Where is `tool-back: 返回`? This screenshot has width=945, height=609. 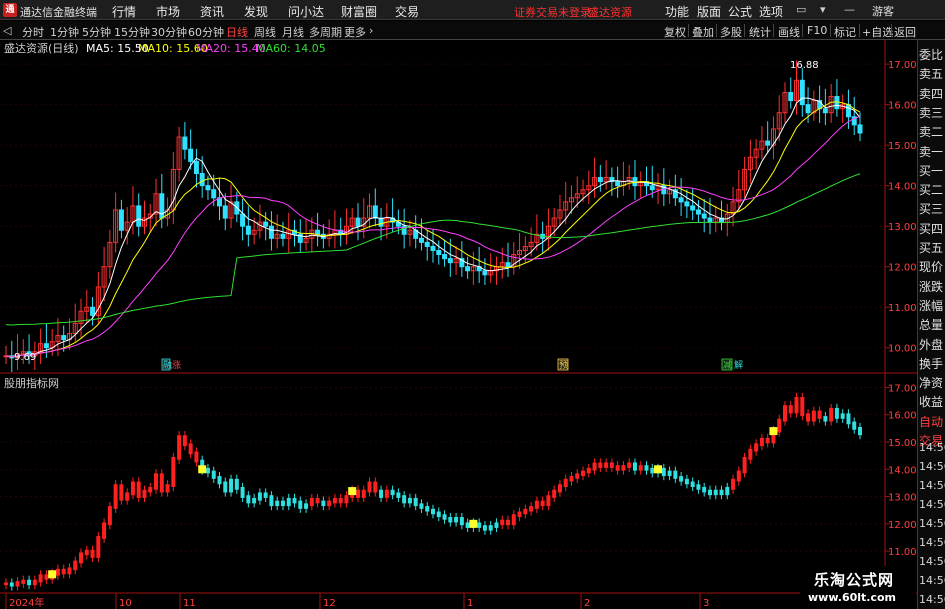 tool-back: 返回 is located at coordinates (905, 32).